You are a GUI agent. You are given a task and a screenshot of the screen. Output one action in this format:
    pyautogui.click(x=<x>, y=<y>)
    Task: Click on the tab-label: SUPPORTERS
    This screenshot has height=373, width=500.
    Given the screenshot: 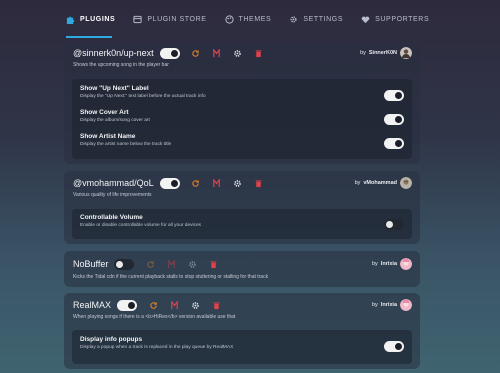 What is the action you would take?
    pyautogui.click(x=402, y=19)
    